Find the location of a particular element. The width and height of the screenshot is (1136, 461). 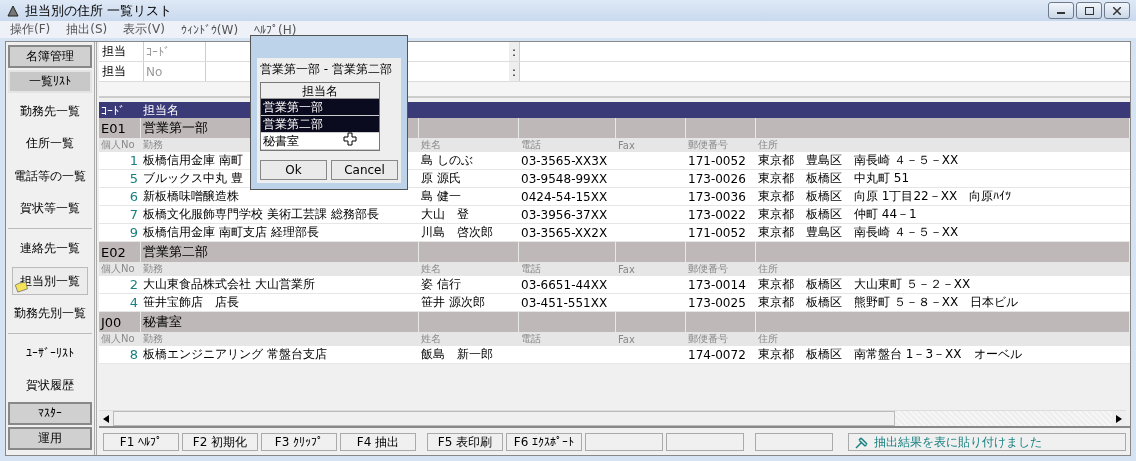

table-cell-text: 173-0036 is located at coordinates (716, 196).